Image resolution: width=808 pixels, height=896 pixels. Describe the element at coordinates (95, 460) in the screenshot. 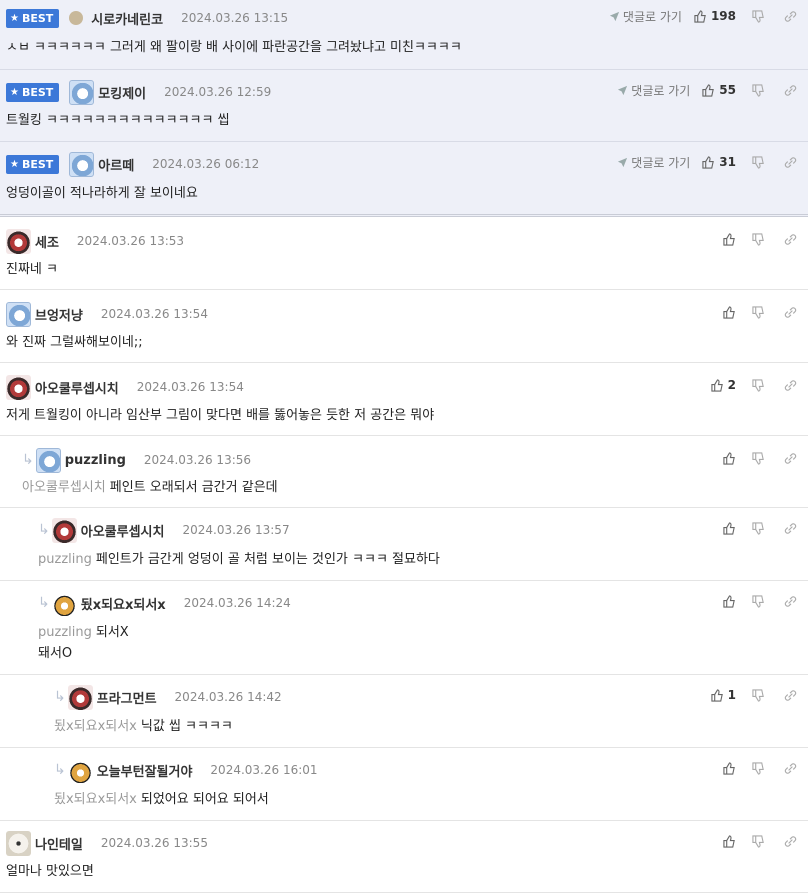

I see `comment-author: puzzling` at that location.